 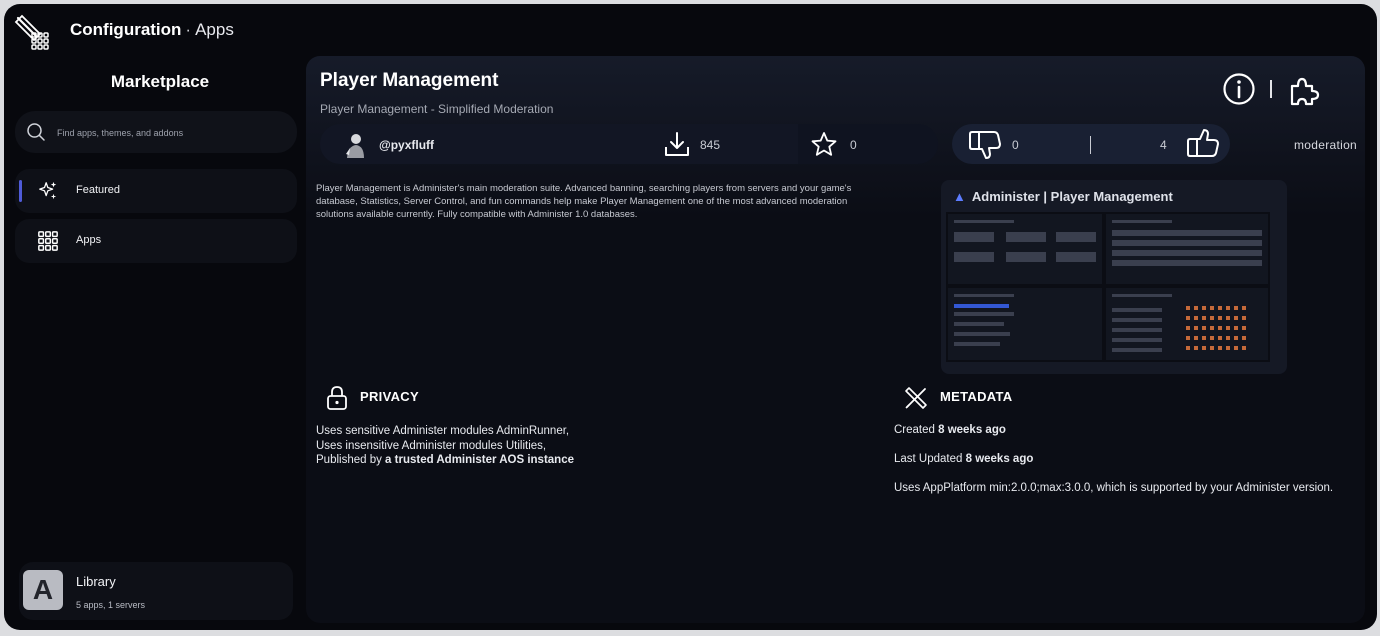 I want to click on administer-logo-icon: ▲, so click(x=959, y=196).